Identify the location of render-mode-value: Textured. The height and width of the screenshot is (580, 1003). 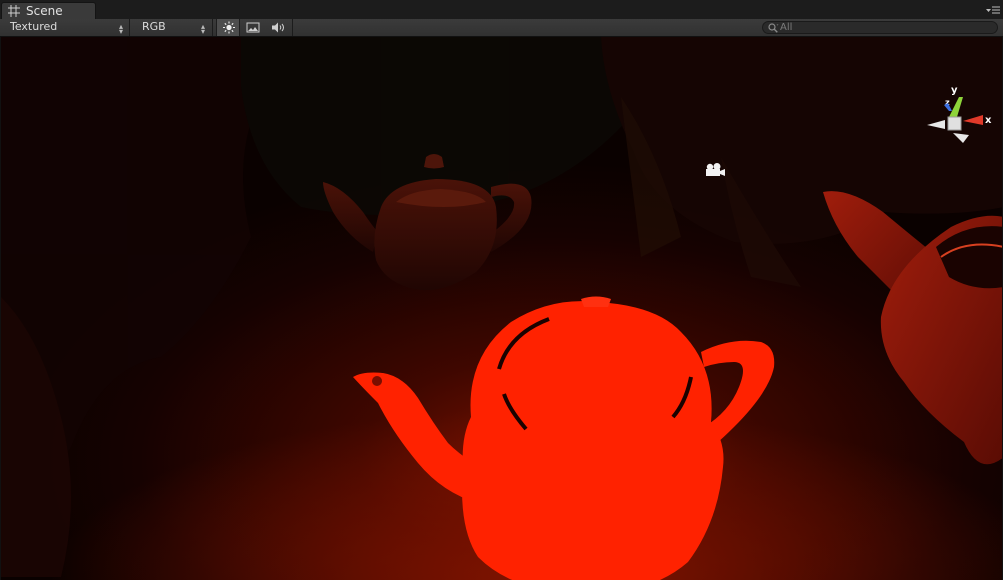
(34, 26).